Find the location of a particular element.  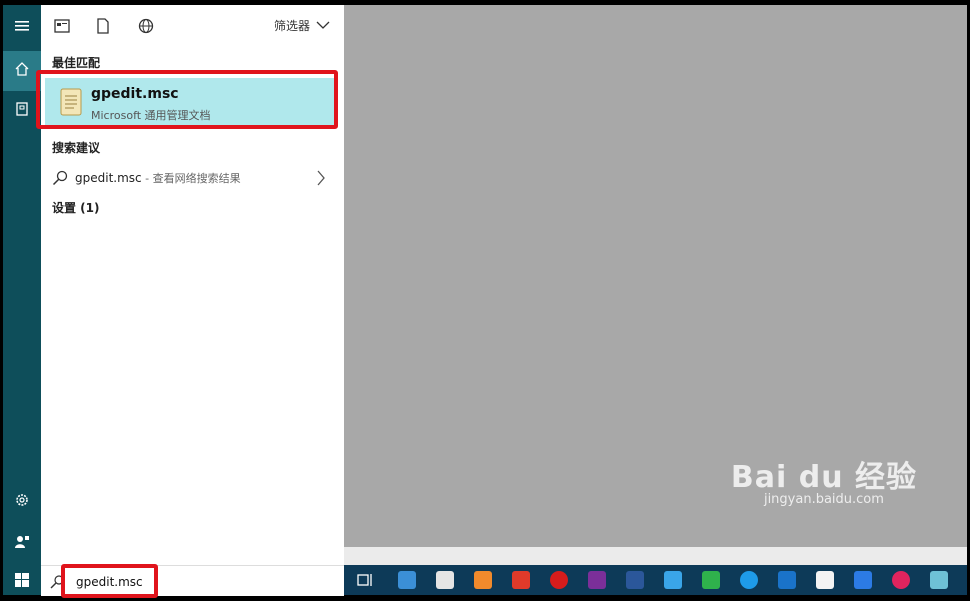

calculator-icon is located at coordinates (445, 580).